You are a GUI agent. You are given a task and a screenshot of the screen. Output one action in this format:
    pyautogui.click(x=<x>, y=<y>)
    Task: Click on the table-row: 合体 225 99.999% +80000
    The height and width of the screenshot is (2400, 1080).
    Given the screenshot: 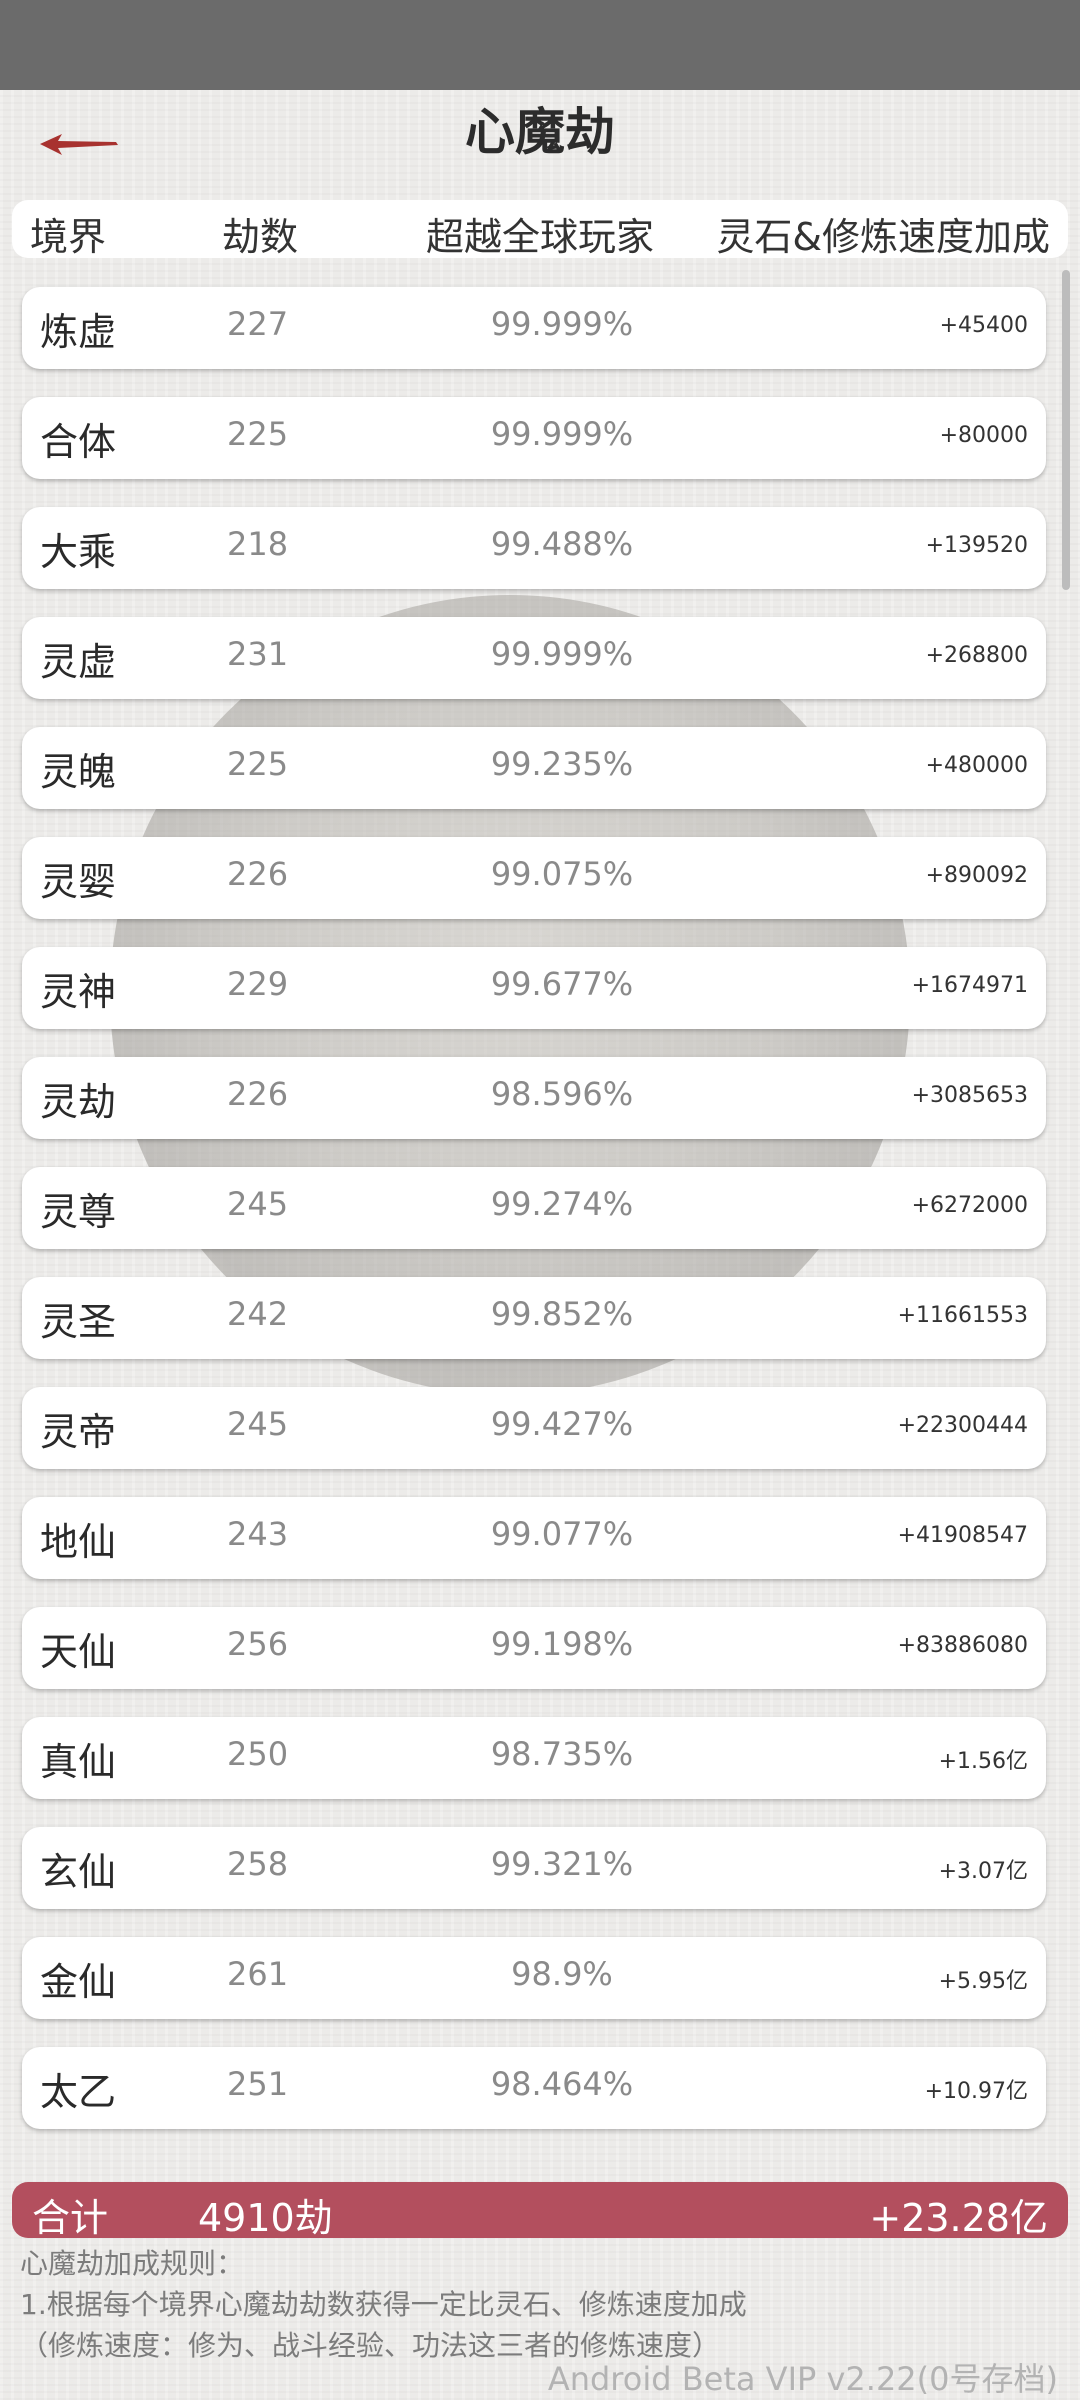 What is the action you would take?
    pyautogui.click(x=534, y=438)
    